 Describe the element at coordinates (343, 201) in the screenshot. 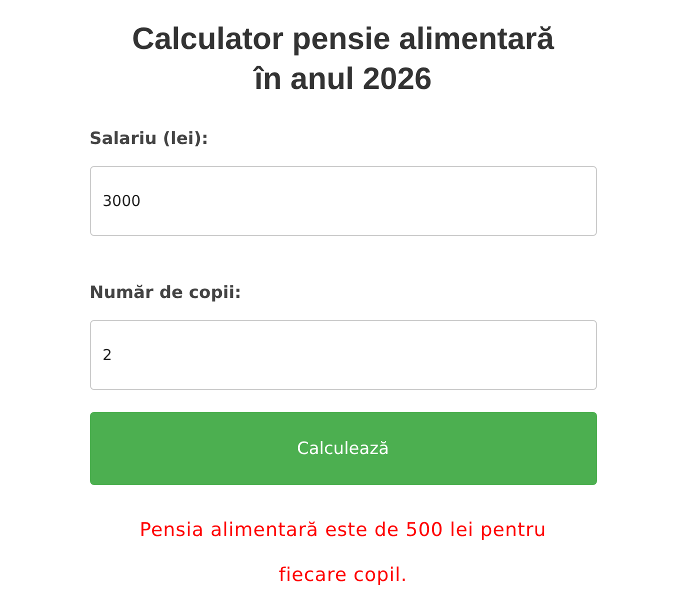

I see `input-field: 3000` at that location.